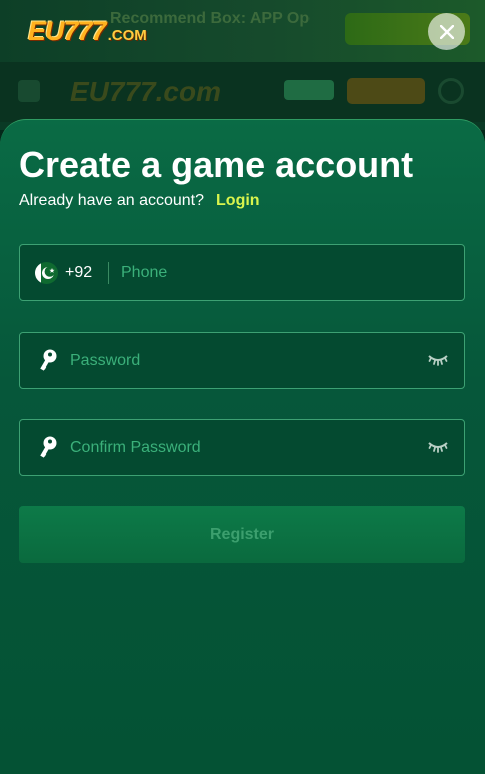  Describe the element at coordinates (238, 200) in the screenshot. I see `login-link: Login` at that location.